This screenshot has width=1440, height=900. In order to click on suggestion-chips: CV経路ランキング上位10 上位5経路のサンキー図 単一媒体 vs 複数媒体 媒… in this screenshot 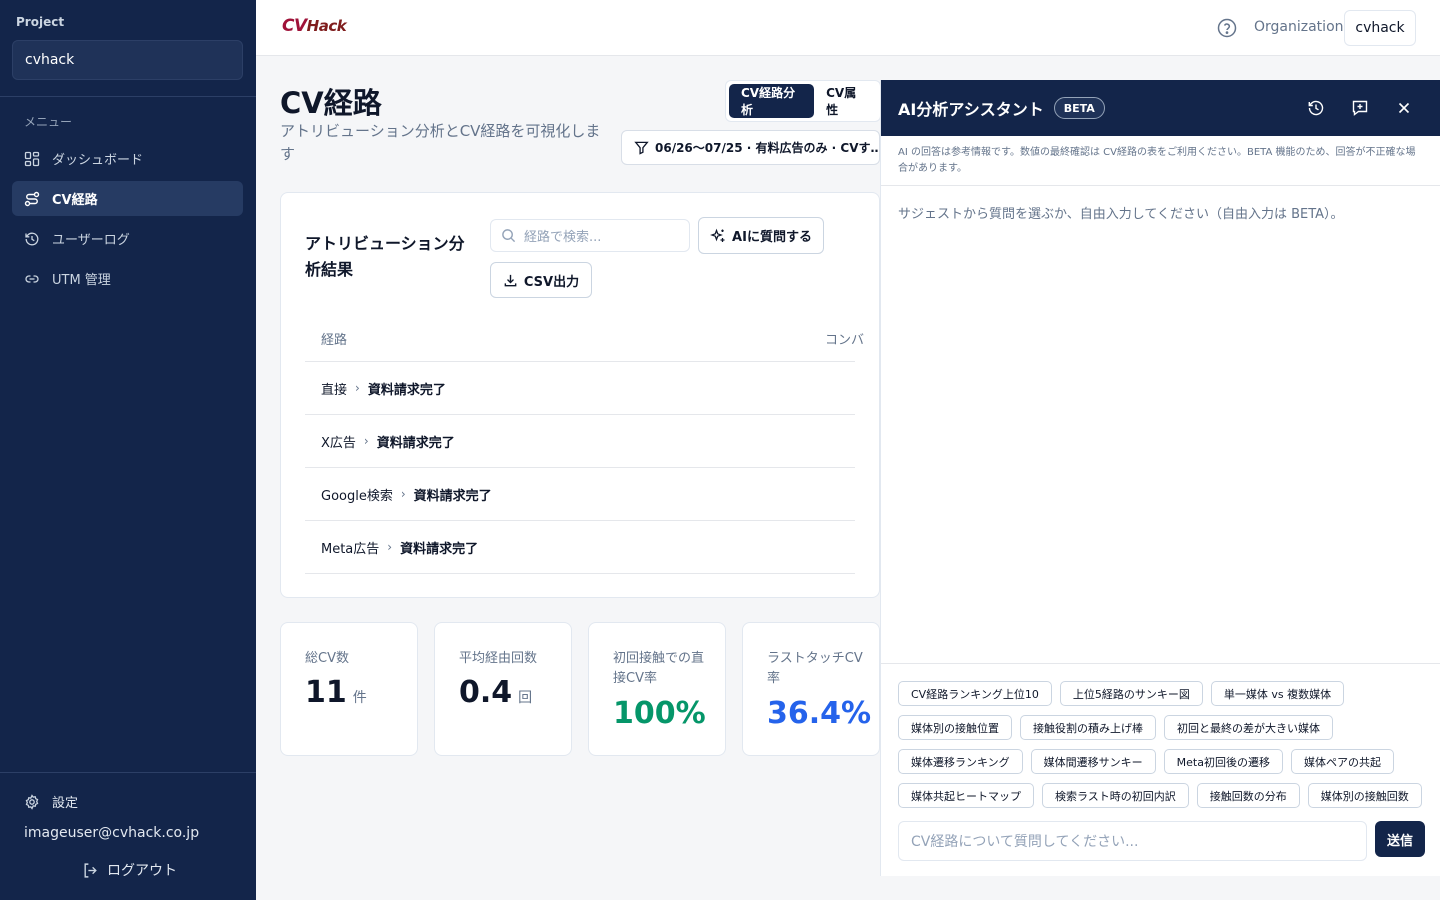, I will do `click(1168, 749)`.